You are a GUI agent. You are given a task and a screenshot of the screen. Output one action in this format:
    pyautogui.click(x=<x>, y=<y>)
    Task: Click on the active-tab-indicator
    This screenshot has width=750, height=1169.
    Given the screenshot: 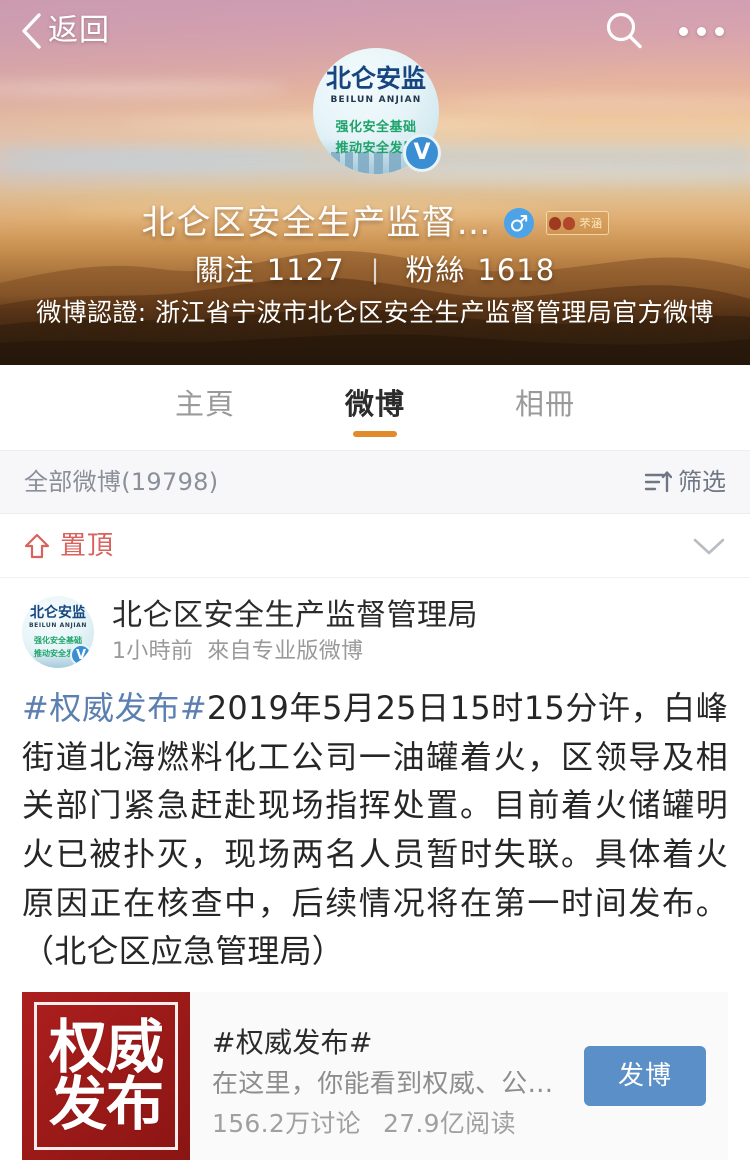 What is the action you would take?
    pyautogui.click(x=374, y=434)
    